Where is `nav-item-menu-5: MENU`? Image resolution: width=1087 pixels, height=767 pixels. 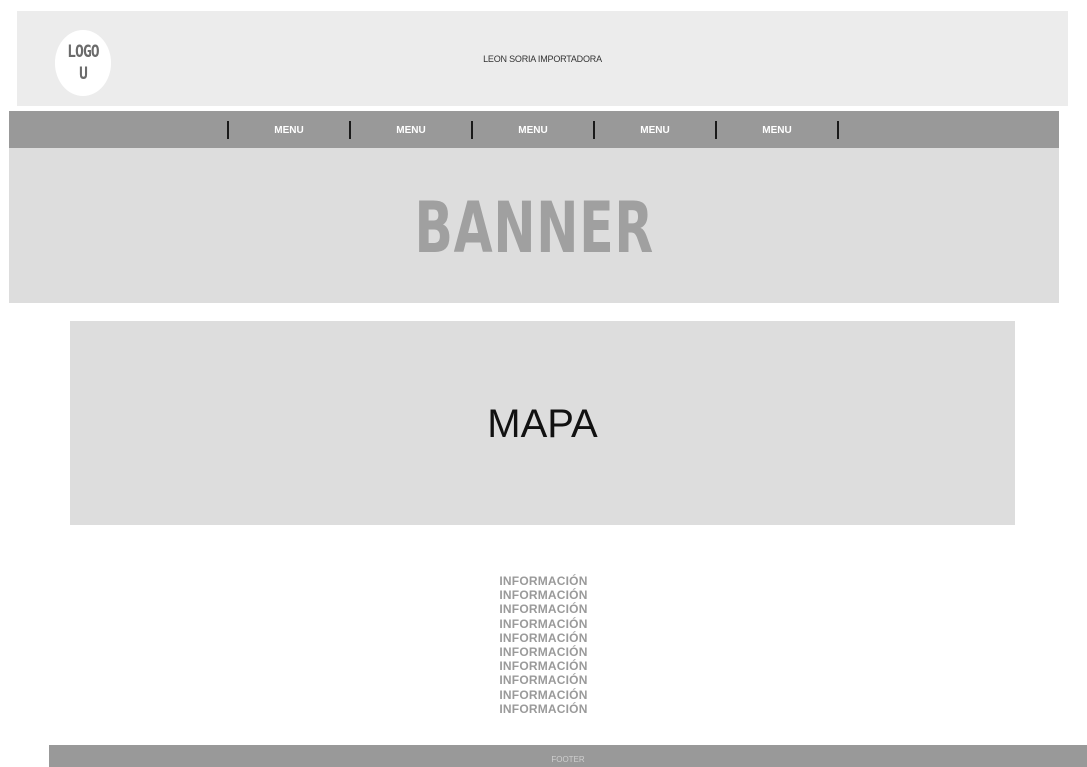
nav-item-menu-5: MENU is located at coordinates (777, 130).